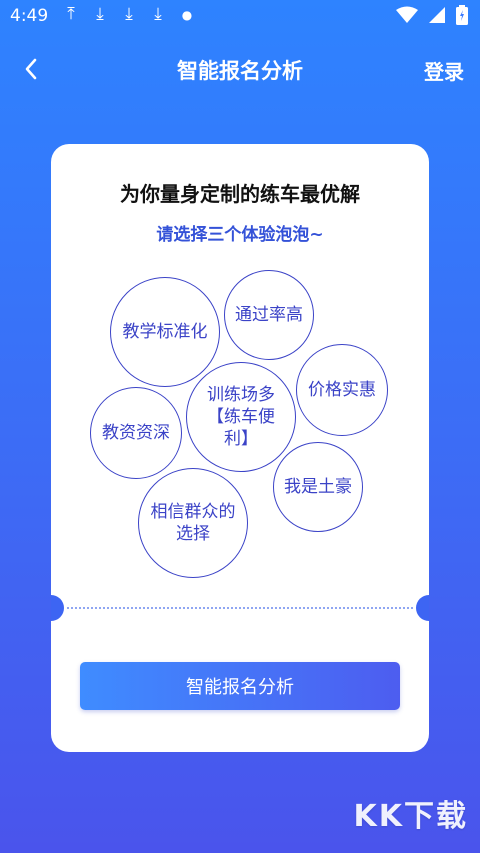  What do you see at coordinates (269, 315) in the screenshot?
I see `bubble-high-pass-rate: 通过率高` at bounding box center [269, 315].